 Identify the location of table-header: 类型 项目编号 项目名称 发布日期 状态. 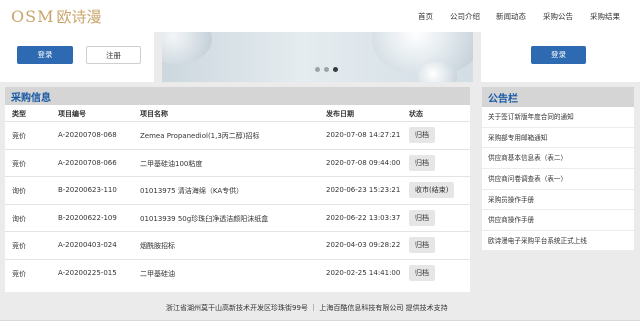
(237, 113).